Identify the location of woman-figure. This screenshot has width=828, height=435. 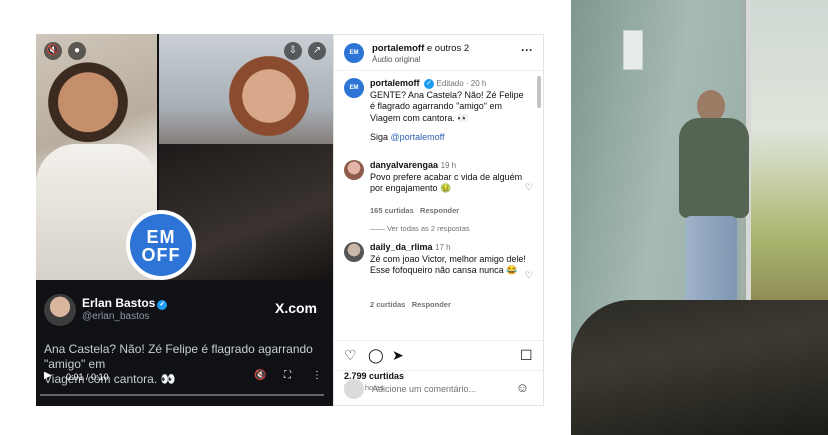
(269, 114).